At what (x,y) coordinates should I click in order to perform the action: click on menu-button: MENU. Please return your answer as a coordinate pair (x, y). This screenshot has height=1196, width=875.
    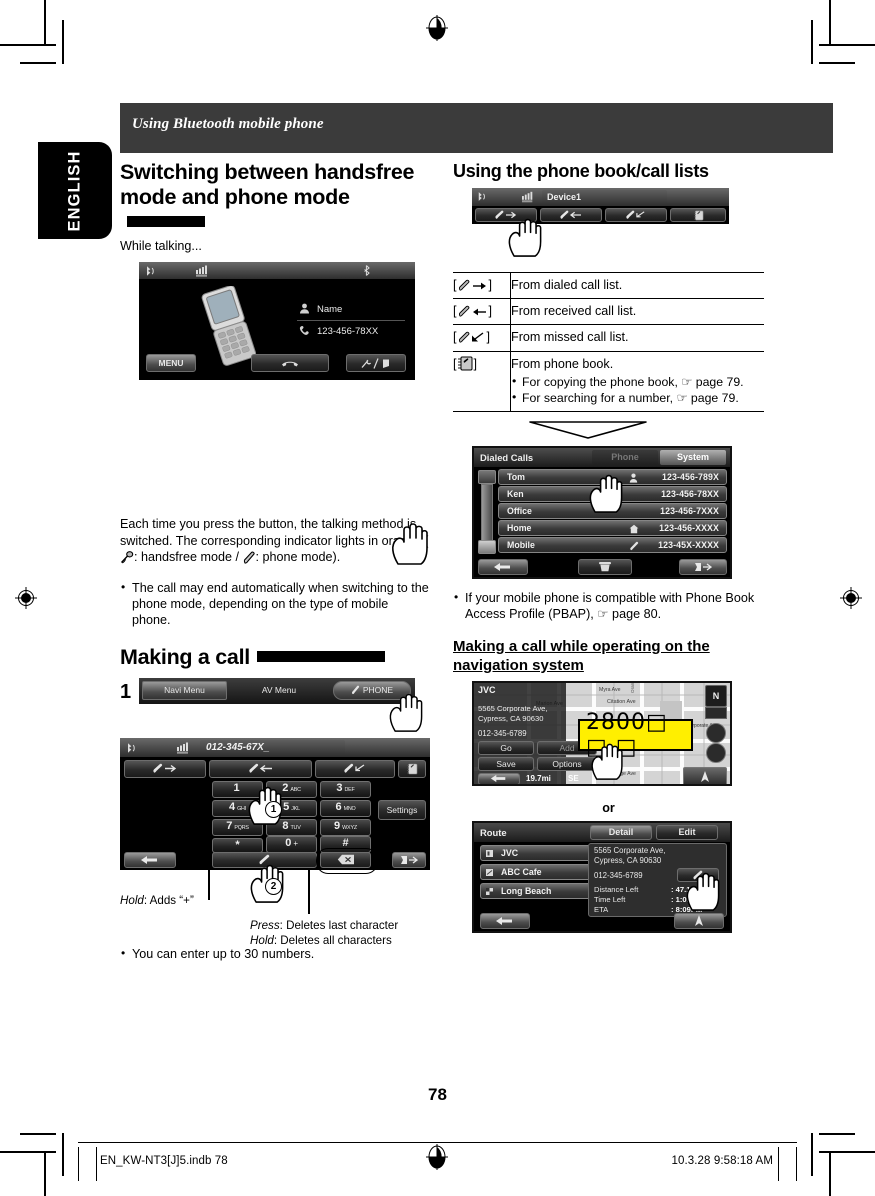
    Looking at the image, I should click on (171, 363).